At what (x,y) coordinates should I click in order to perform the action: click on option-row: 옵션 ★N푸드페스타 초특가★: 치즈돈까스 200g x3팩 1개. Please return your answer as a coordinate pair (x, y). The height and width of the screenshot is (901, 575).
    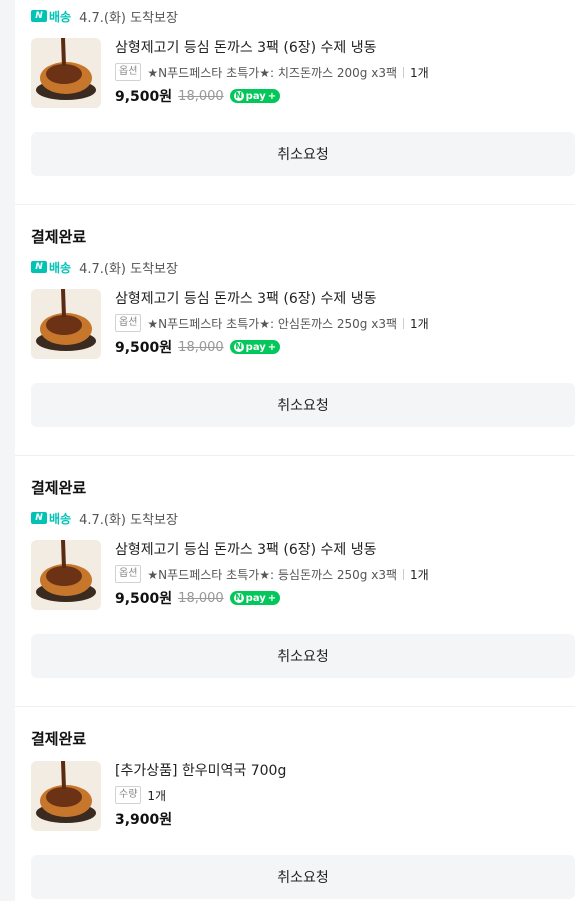
    Looking at the image, I should click on (272, 72).